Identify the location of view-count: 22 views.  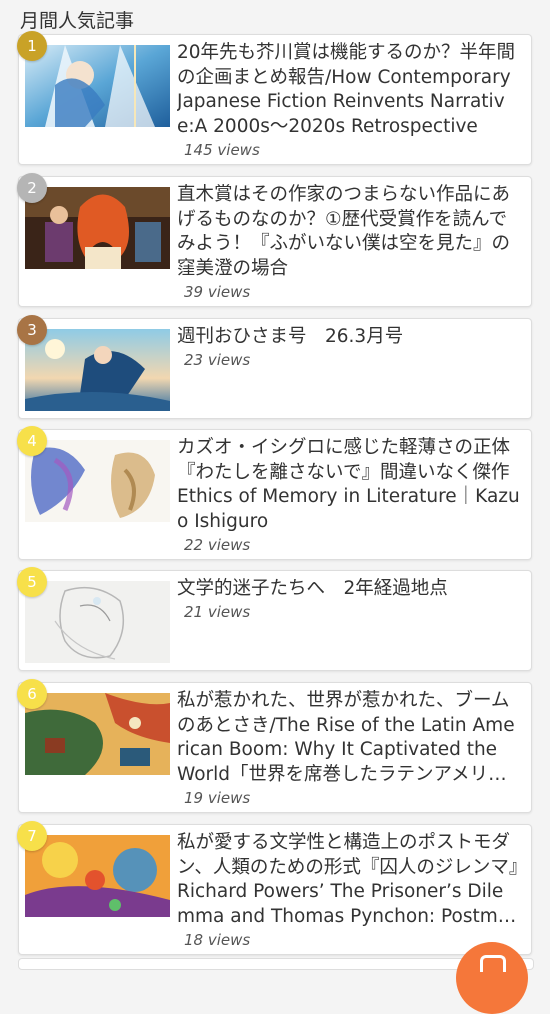
(217, 545).